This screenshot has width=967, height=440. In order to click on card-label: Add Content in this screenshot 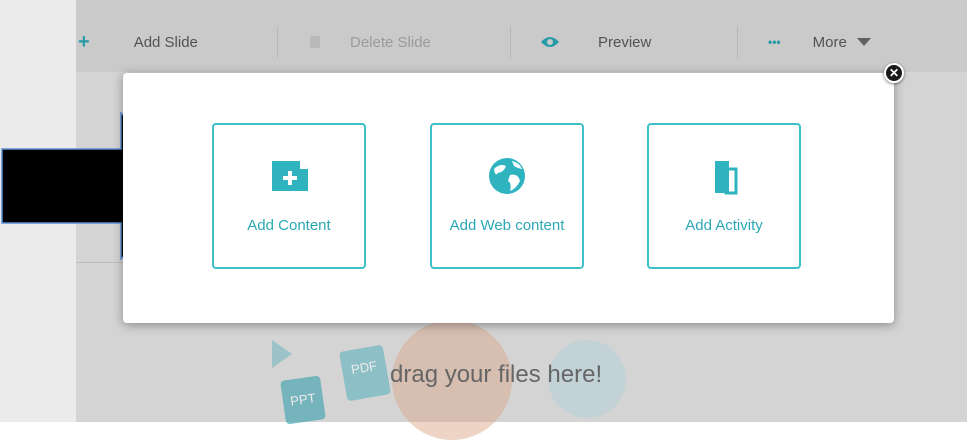, I will do `click(289, 225)`.